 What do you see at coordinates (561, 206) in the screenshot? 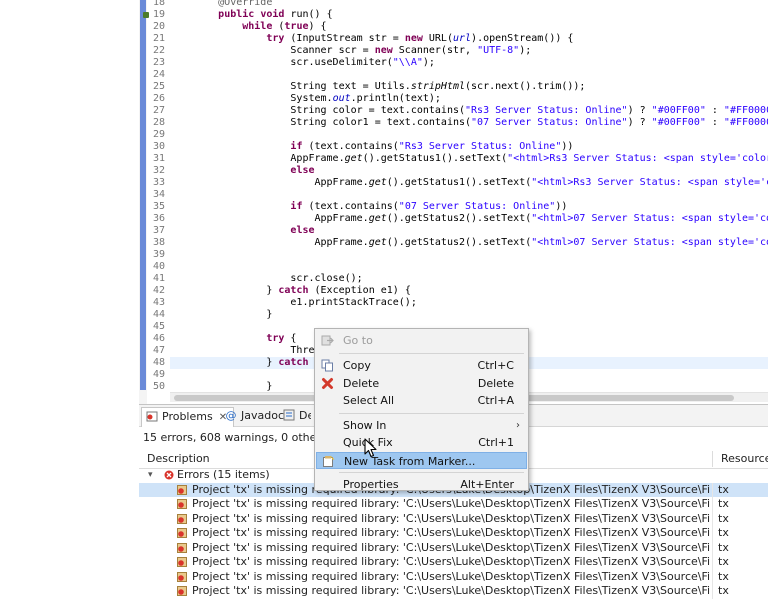
I see `code-token: ))` at bounding box center [561, 206].